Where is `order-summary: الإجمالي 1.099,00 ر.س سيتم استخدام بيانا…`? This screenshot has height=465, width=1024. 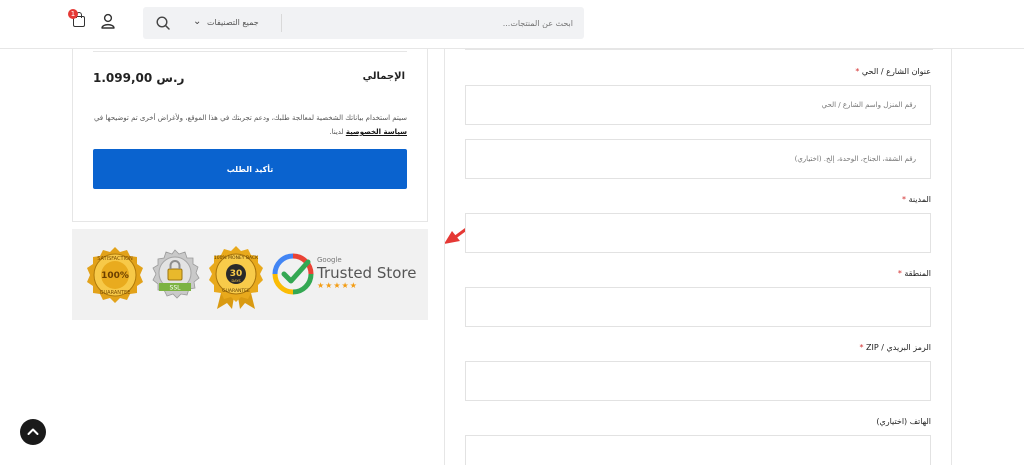
order-summary: الإجمالي 1.099,00 ر.س سيتم استخدام بيانا… is located at coordinates (250, 135).